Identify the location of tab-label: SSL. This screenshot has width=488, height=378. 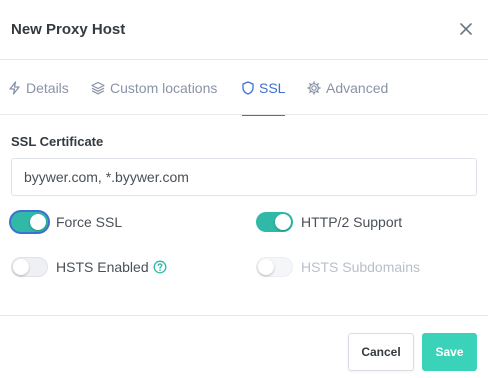
(272, 87).